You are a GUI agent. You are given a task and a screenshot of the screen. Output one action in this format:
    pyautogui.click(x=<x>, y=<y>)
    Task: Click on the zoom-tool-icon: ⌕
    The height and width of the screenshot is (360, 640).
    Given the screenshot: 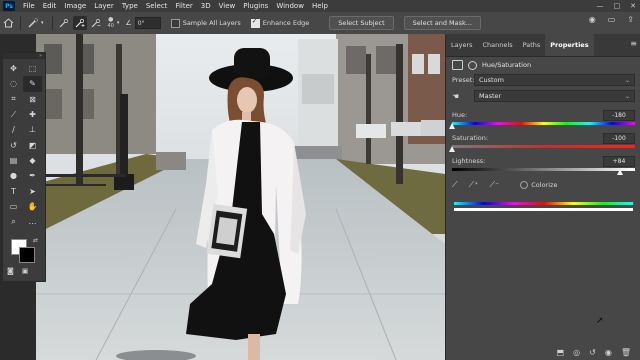 What is the action you would take?
    pyautogui.click(x=13, y=221)
    